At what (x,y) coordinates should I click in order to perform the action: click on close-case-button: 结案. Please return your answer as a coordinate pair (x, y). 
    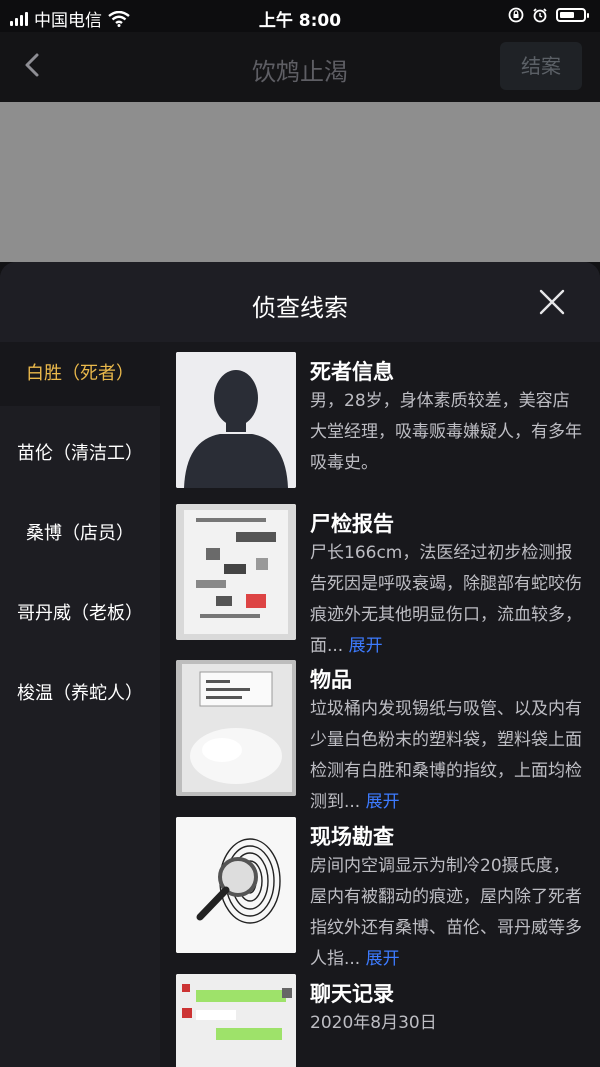
    Looking at the image, I should click on (541, 66).